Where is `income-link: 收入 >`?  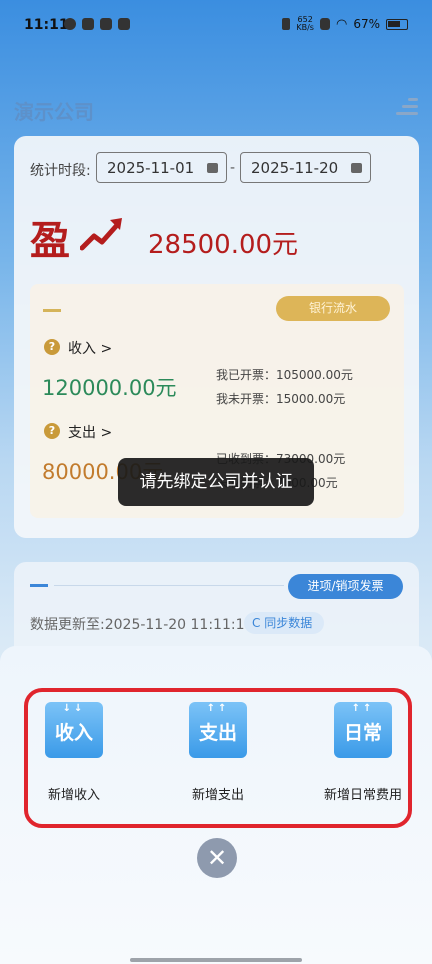
income-link: 收入 > is located at coordinates (90, 348).